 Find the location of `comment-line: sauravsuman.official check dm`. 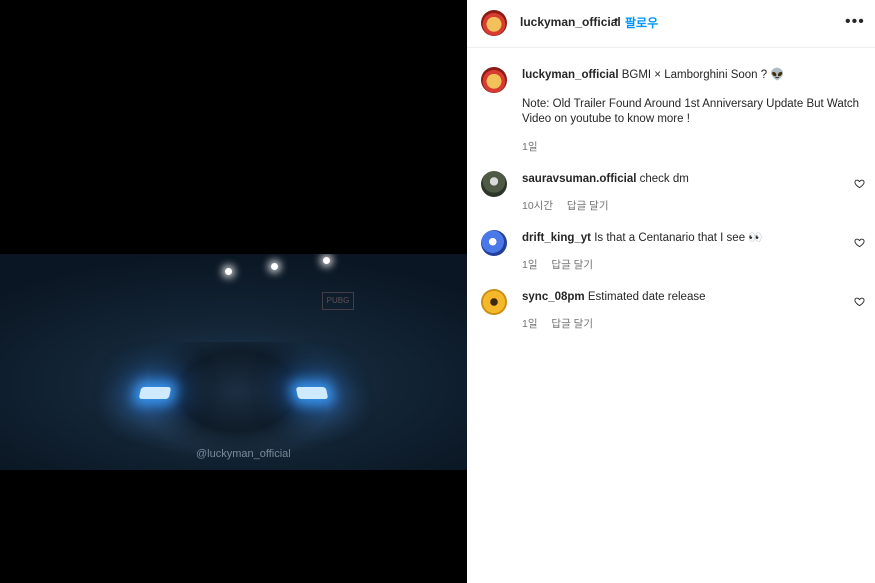

comment-line: sauravsuman.official check dm is located at coordinates (682, 179).